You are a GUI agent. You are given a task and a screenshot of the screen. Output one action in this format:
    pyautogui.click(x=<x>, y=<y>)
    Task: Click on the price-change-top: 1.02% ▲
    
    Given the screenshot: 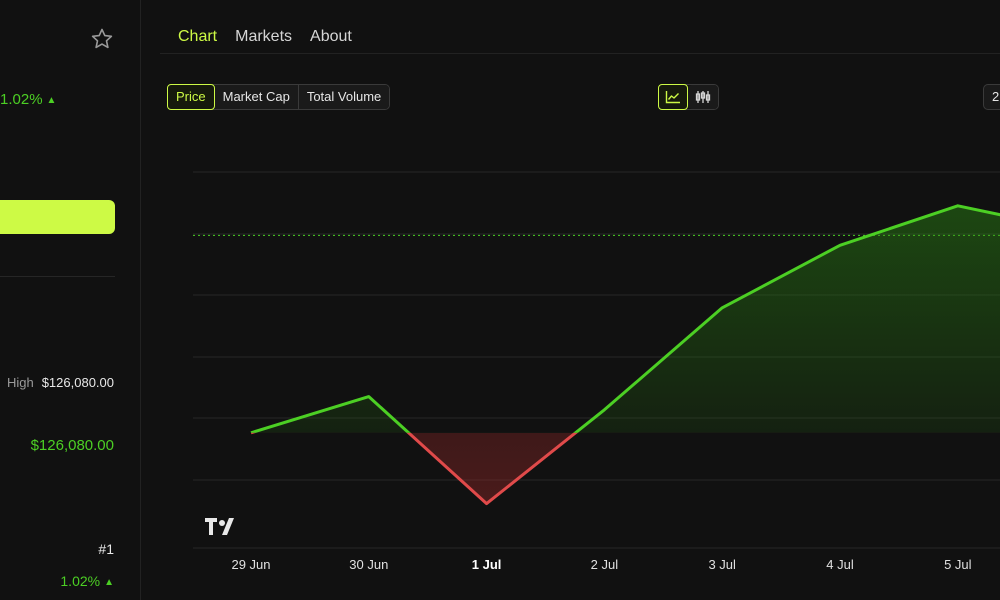 What is the action you would take?
    pyautogui.click(x=28, y=99)
    